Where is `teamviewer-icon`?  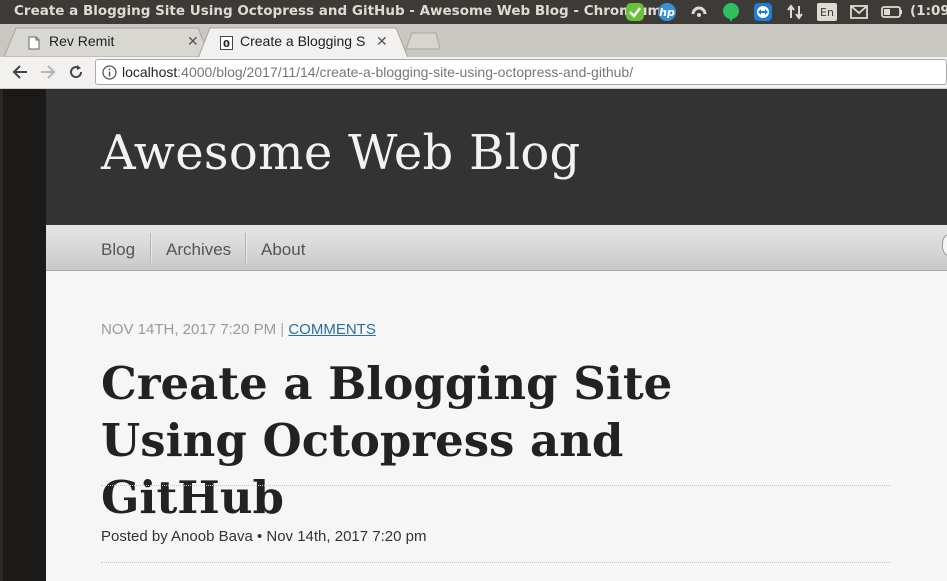 teamviewer-icon is located at coordinates (763, 12).